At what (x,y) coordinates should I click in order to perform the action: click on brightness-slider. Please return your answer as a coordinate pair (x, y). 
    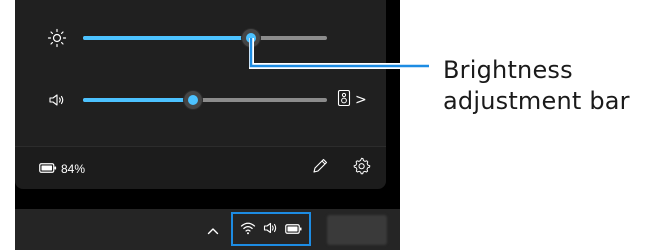
    Looking at the image, I should click on (205, 38).